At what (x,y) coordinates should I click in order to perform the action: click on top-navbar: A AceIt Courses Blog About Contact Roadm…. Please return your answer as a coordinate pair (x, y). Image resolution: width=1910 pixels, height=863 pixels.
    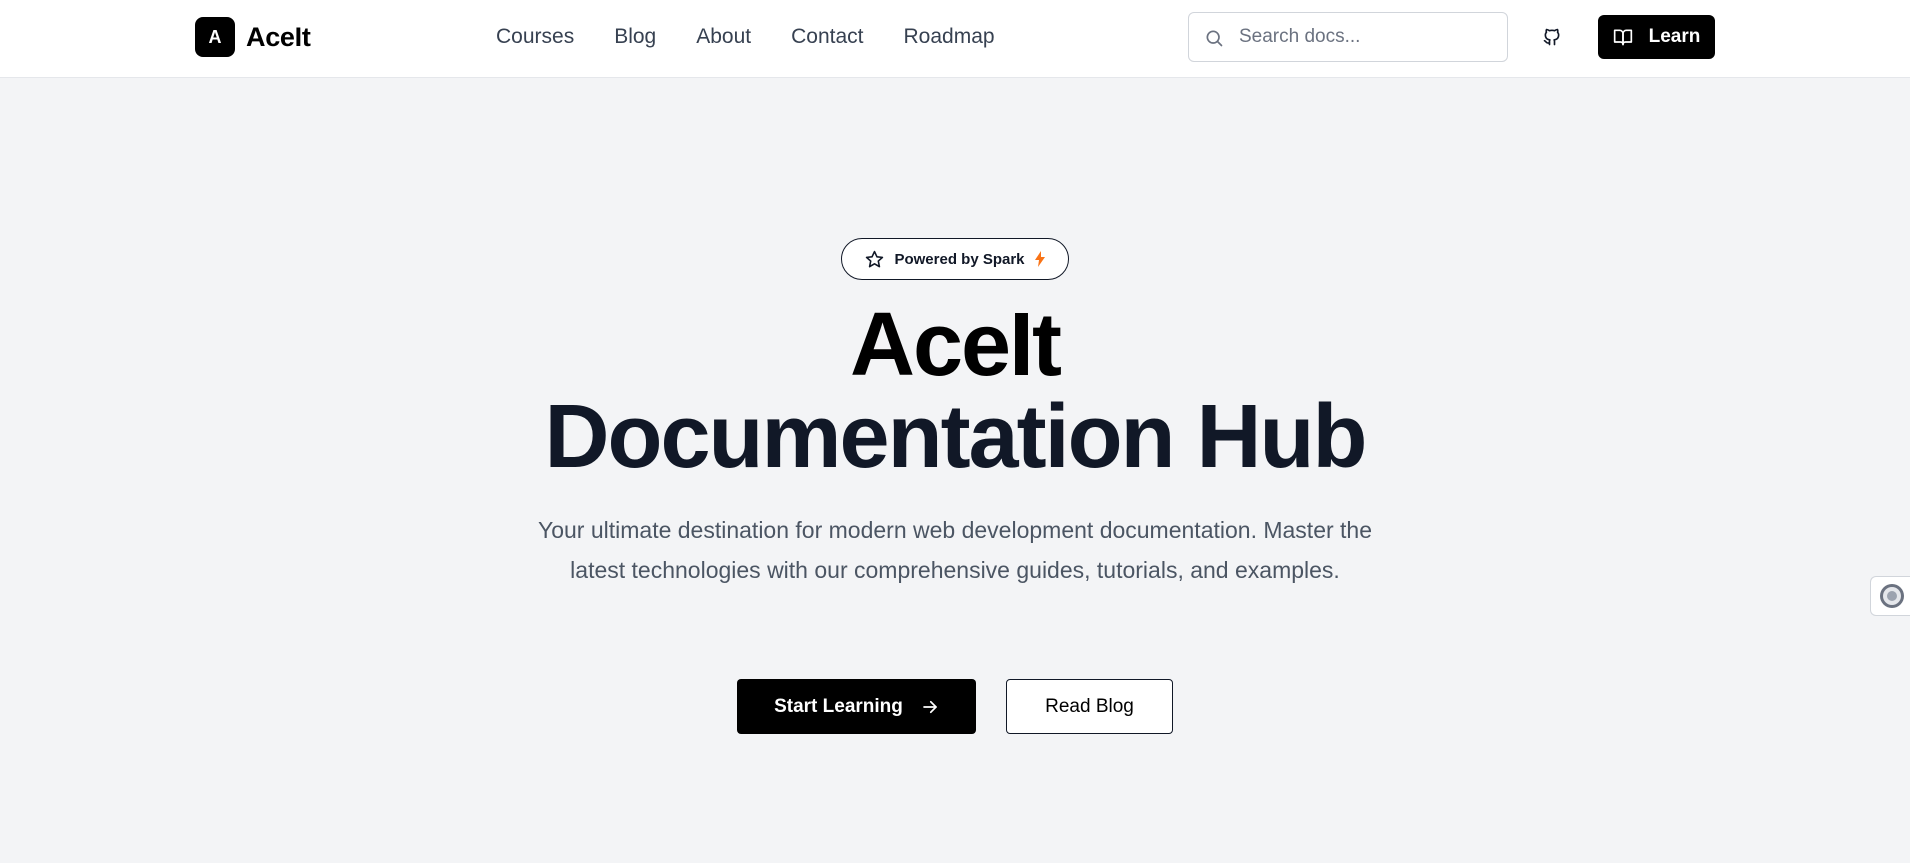
    Looking at the image, I should click on (955, 39).